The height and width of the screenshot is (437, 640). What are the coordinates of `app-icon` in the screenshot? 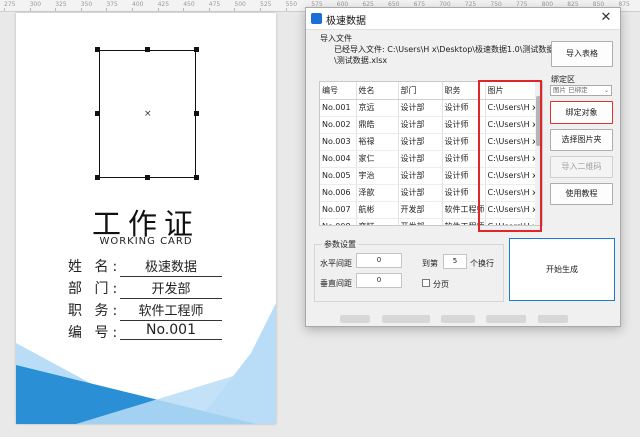 It's located at (316, 18).